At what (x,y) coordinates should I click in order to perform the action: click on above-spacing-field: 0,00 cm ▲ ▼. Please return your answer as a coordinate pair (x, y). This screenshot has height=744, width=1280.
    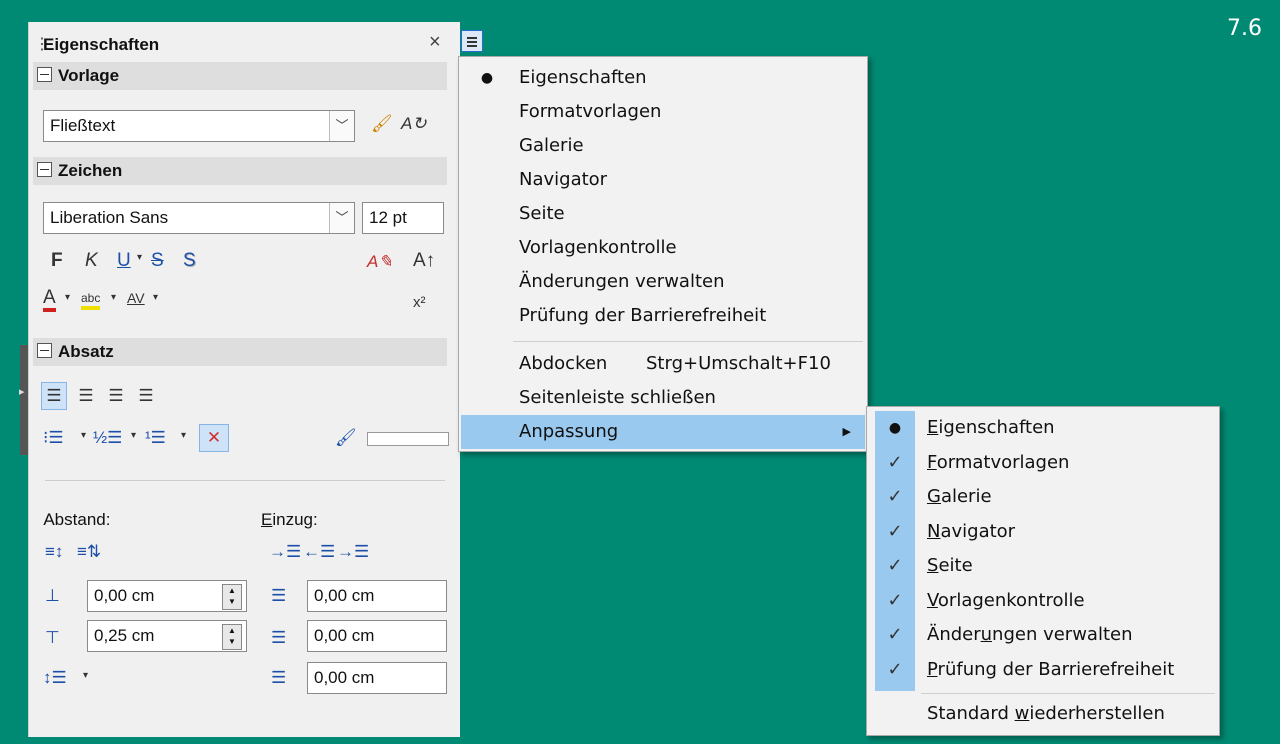
    Looking at the image, I should click on (167, 596).